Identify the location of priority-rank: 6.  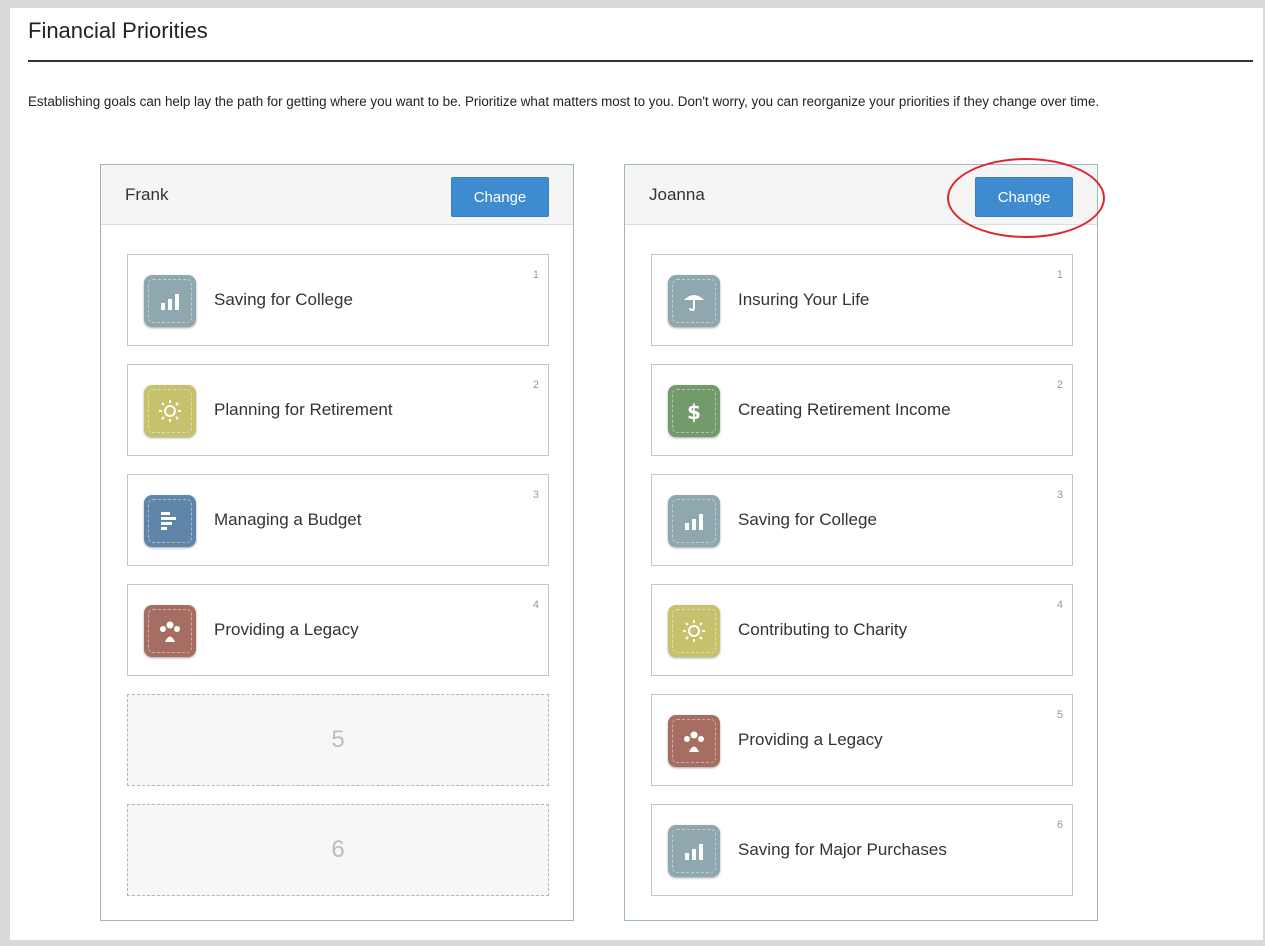
(1059, 825).